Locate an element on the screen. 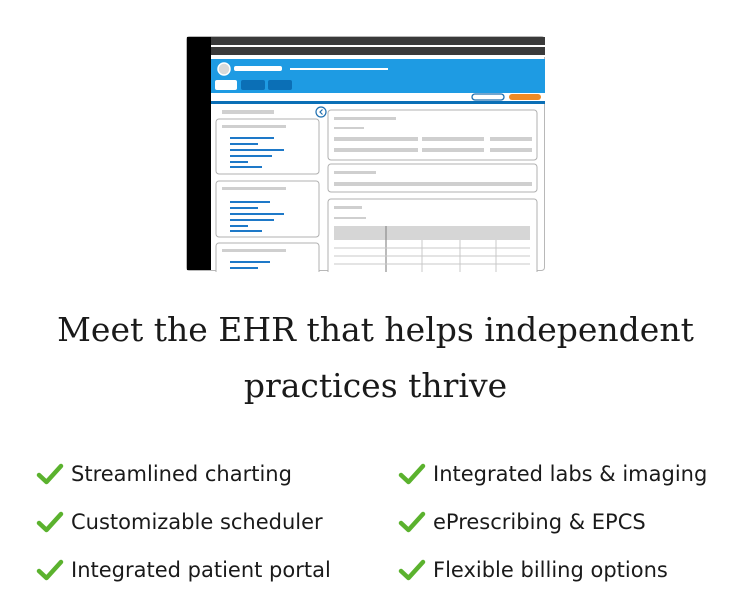 The image size is (751, 604). feature-label: Integrated patient portal is located at coordinates (201, 570).